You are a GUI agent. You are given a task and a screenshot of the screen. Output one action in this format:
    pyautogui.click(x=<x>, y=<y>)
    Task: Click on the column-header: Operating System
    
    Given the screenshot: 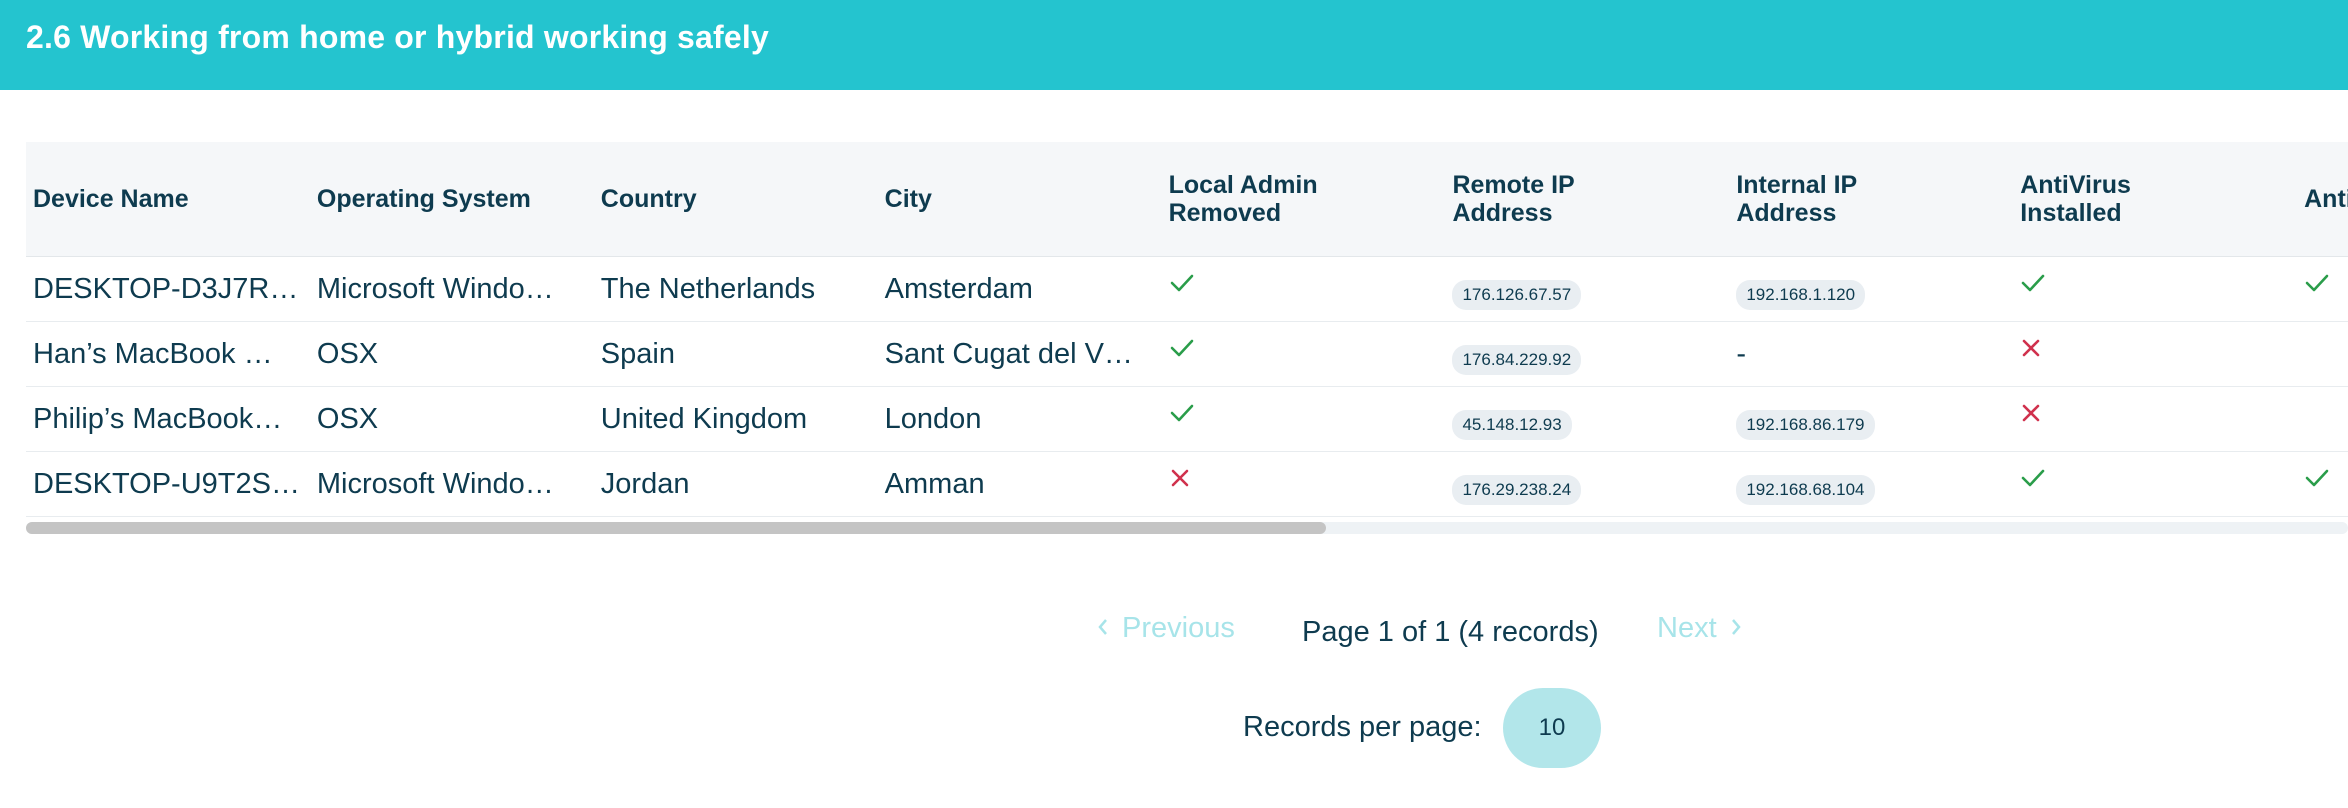 What is the action you would take?
    pyautogui.click(x=451, y=199)
    